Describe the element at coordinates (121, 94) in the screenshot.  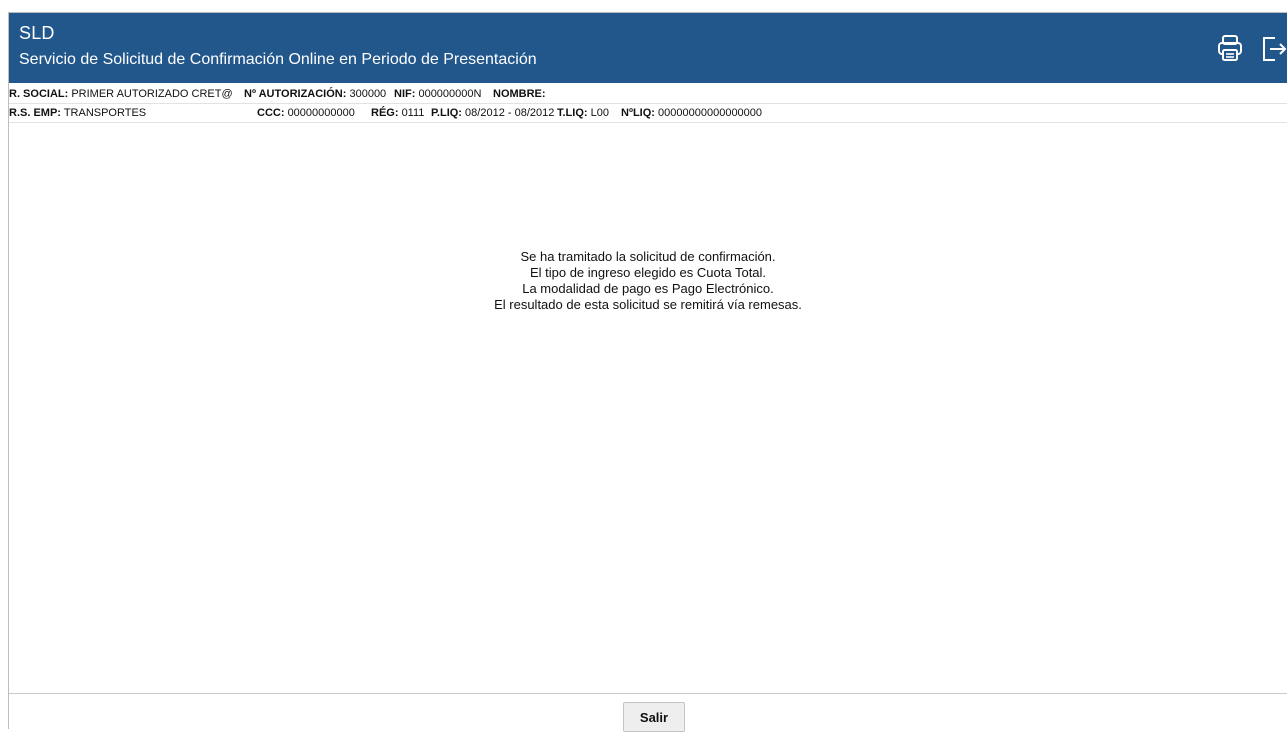
I see `info-razon-social: R. SOCIAL: PRIMER AUTORIZADO CRET@` at that location.